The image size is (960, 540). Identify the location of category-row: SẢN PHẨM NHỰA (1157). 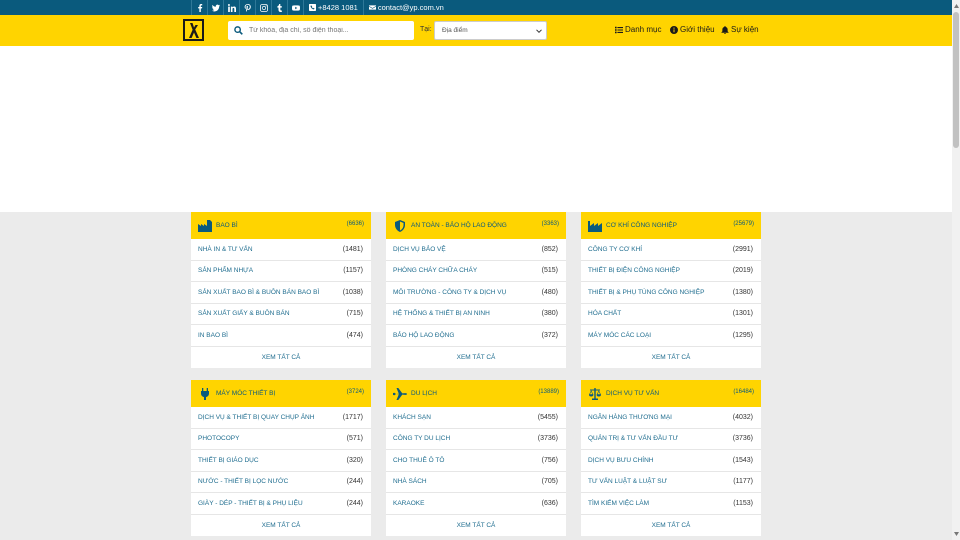
(281, 271).